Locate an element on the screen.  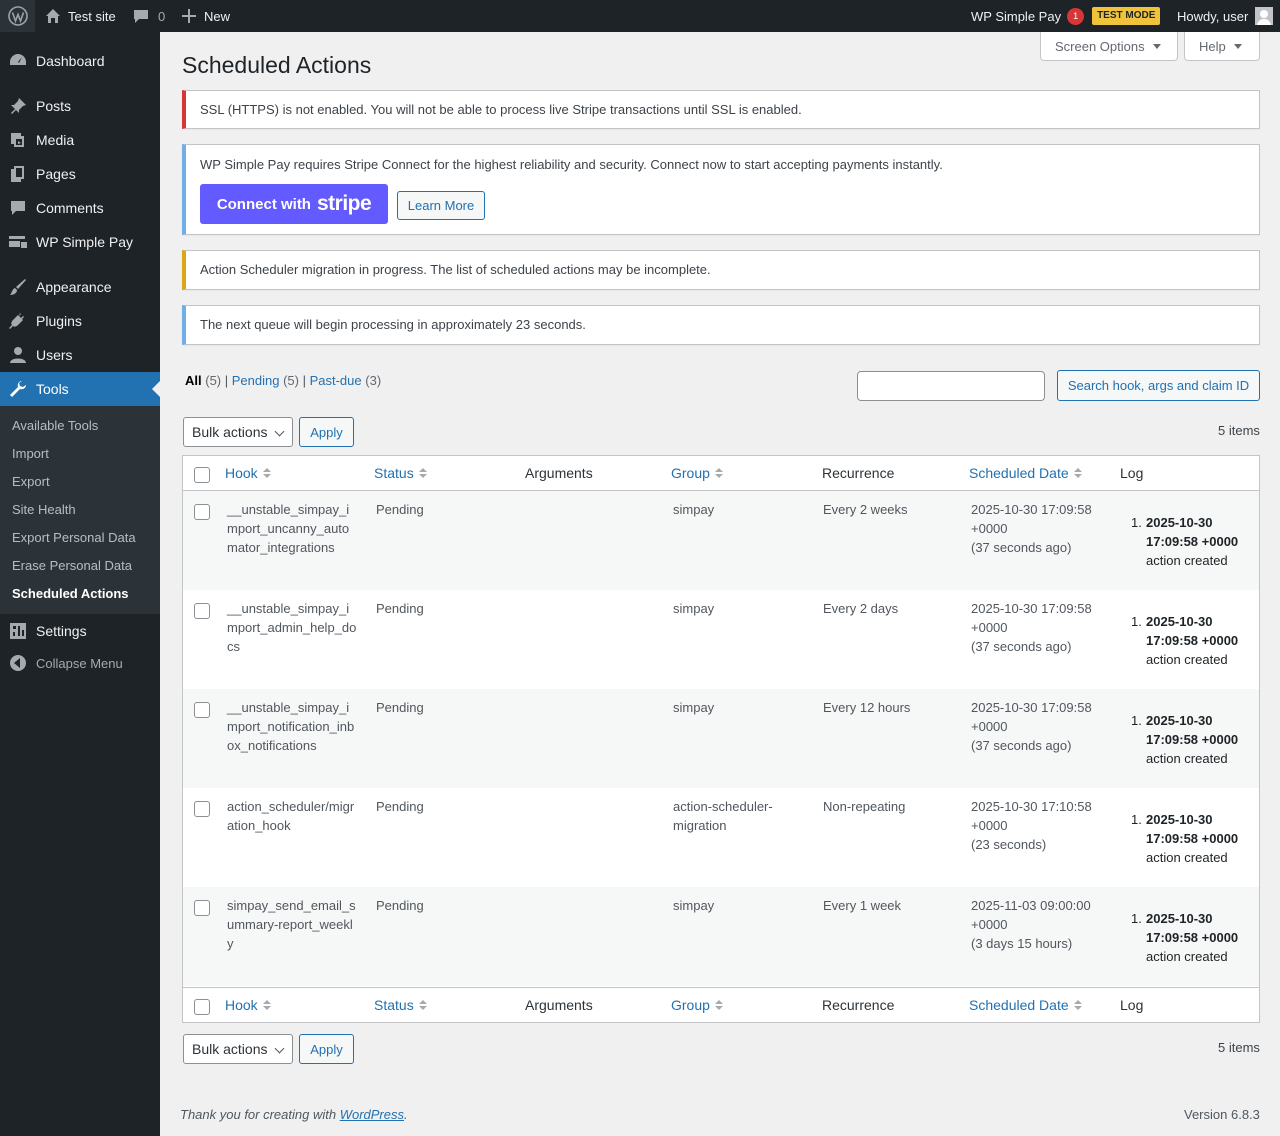
items-count-top: 5 items is located at coordinates (1239, 430).